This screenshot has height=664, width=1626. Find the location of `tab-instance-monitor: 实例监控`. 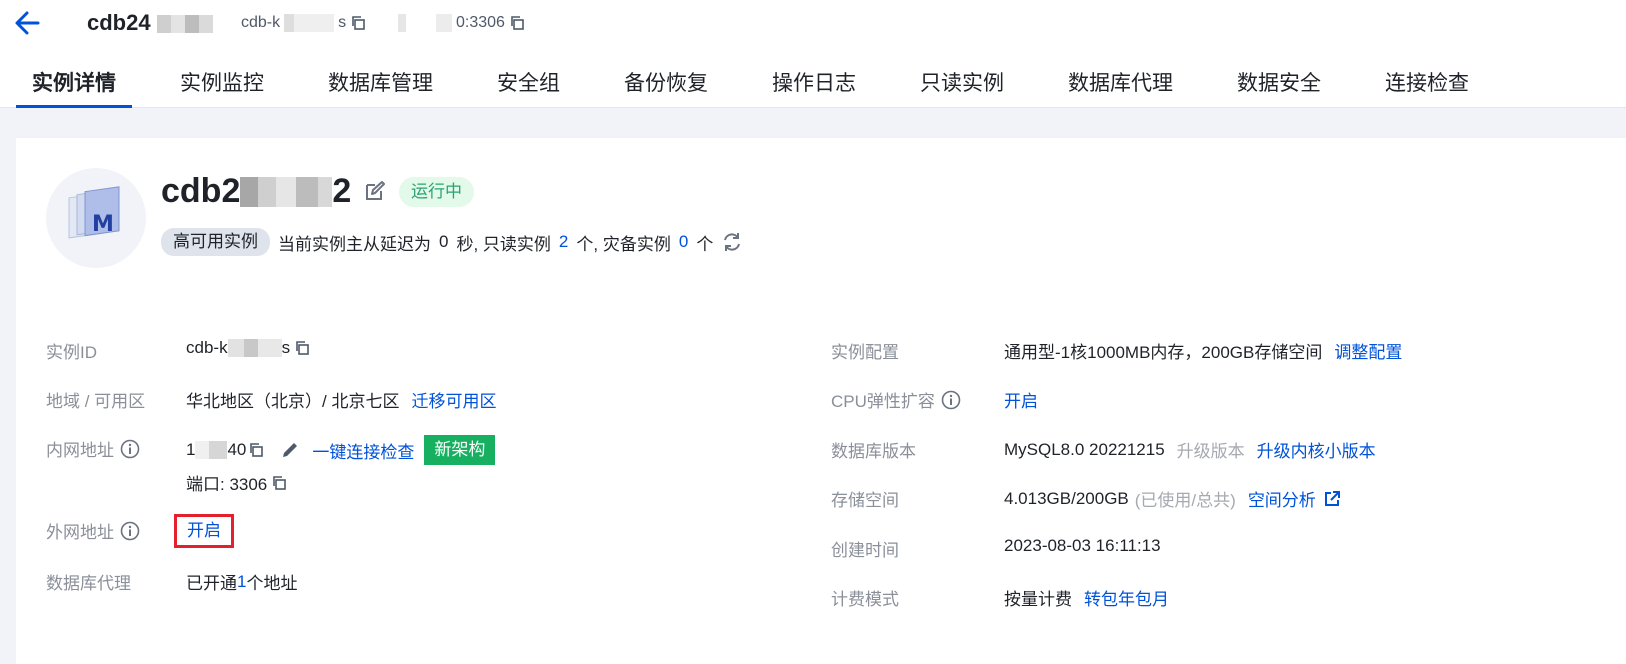

tab-instance-monitor: 实例监控 is located at coordinates (222, 86).